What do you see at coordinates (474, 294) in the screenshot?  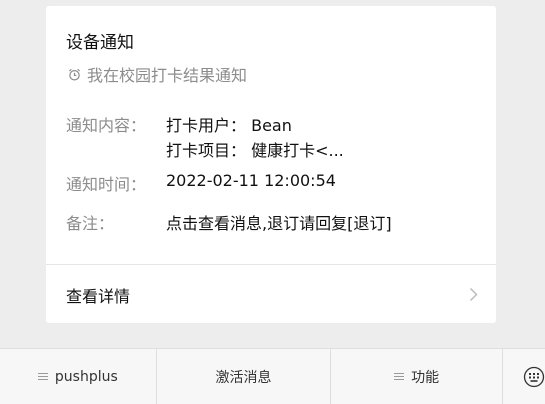 I see `chevron-right-icon` at bounding box center [474, 294].